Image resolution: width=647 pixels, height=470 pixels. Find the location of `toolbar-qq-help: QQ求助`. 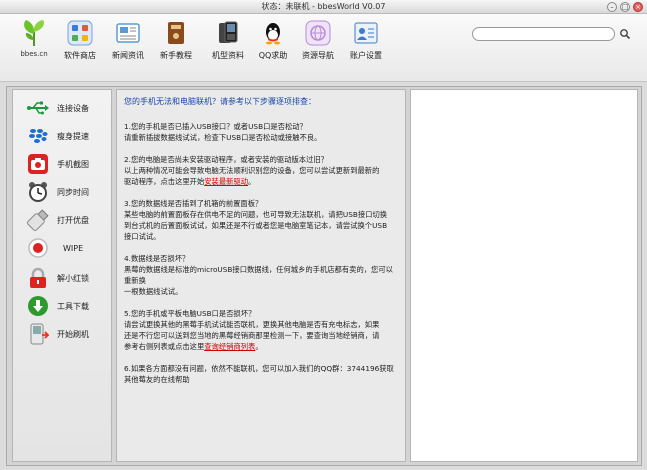

toolbar-qq-help: QQ求助 is located at coordinates (273, 40).